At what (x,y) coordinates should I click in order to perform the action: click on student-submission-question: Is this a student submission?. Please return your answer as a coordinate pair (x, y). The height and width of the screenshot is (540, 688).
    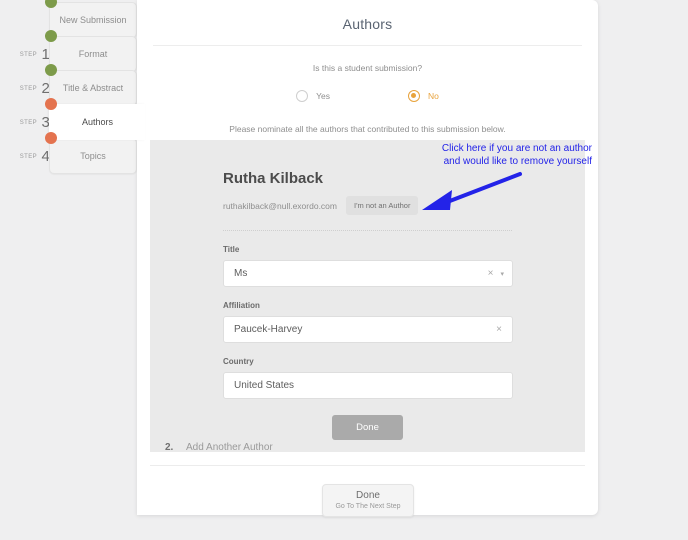
    Looking at the image, I should click on (367, 68).